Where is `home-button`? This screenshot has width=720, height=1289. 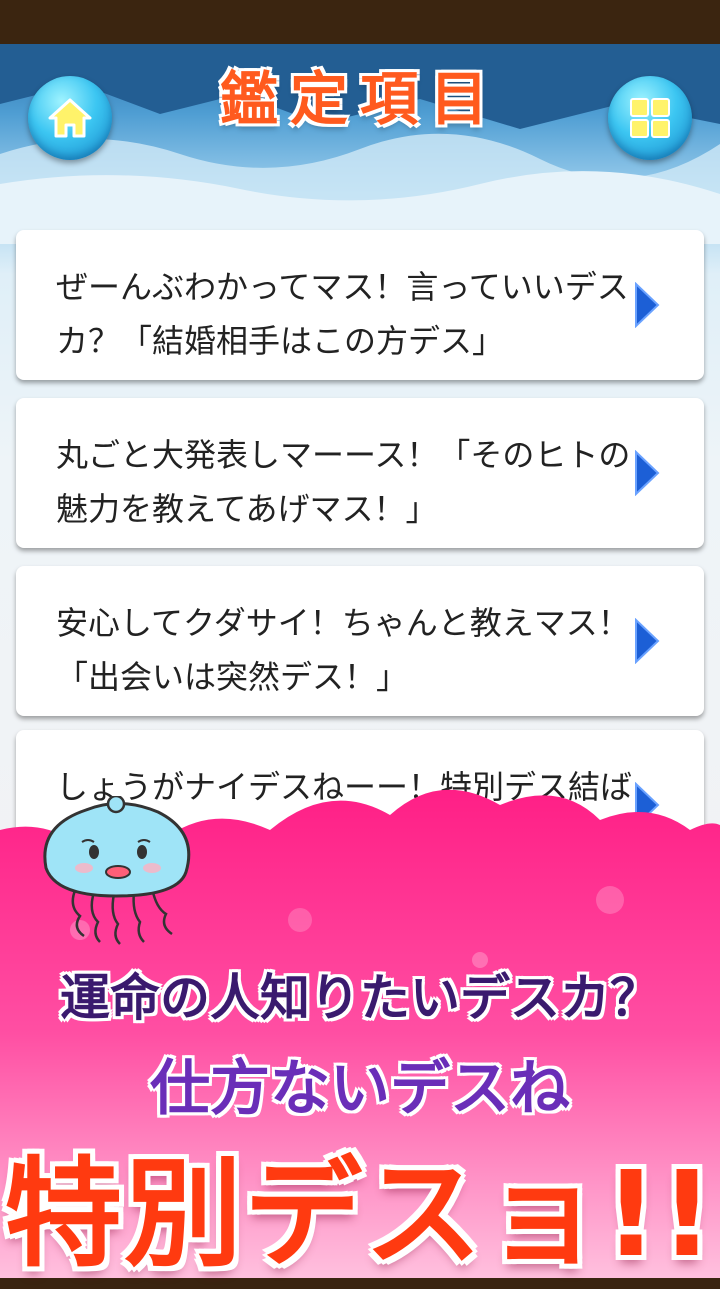 home-button is located at coordinates (70, 118).